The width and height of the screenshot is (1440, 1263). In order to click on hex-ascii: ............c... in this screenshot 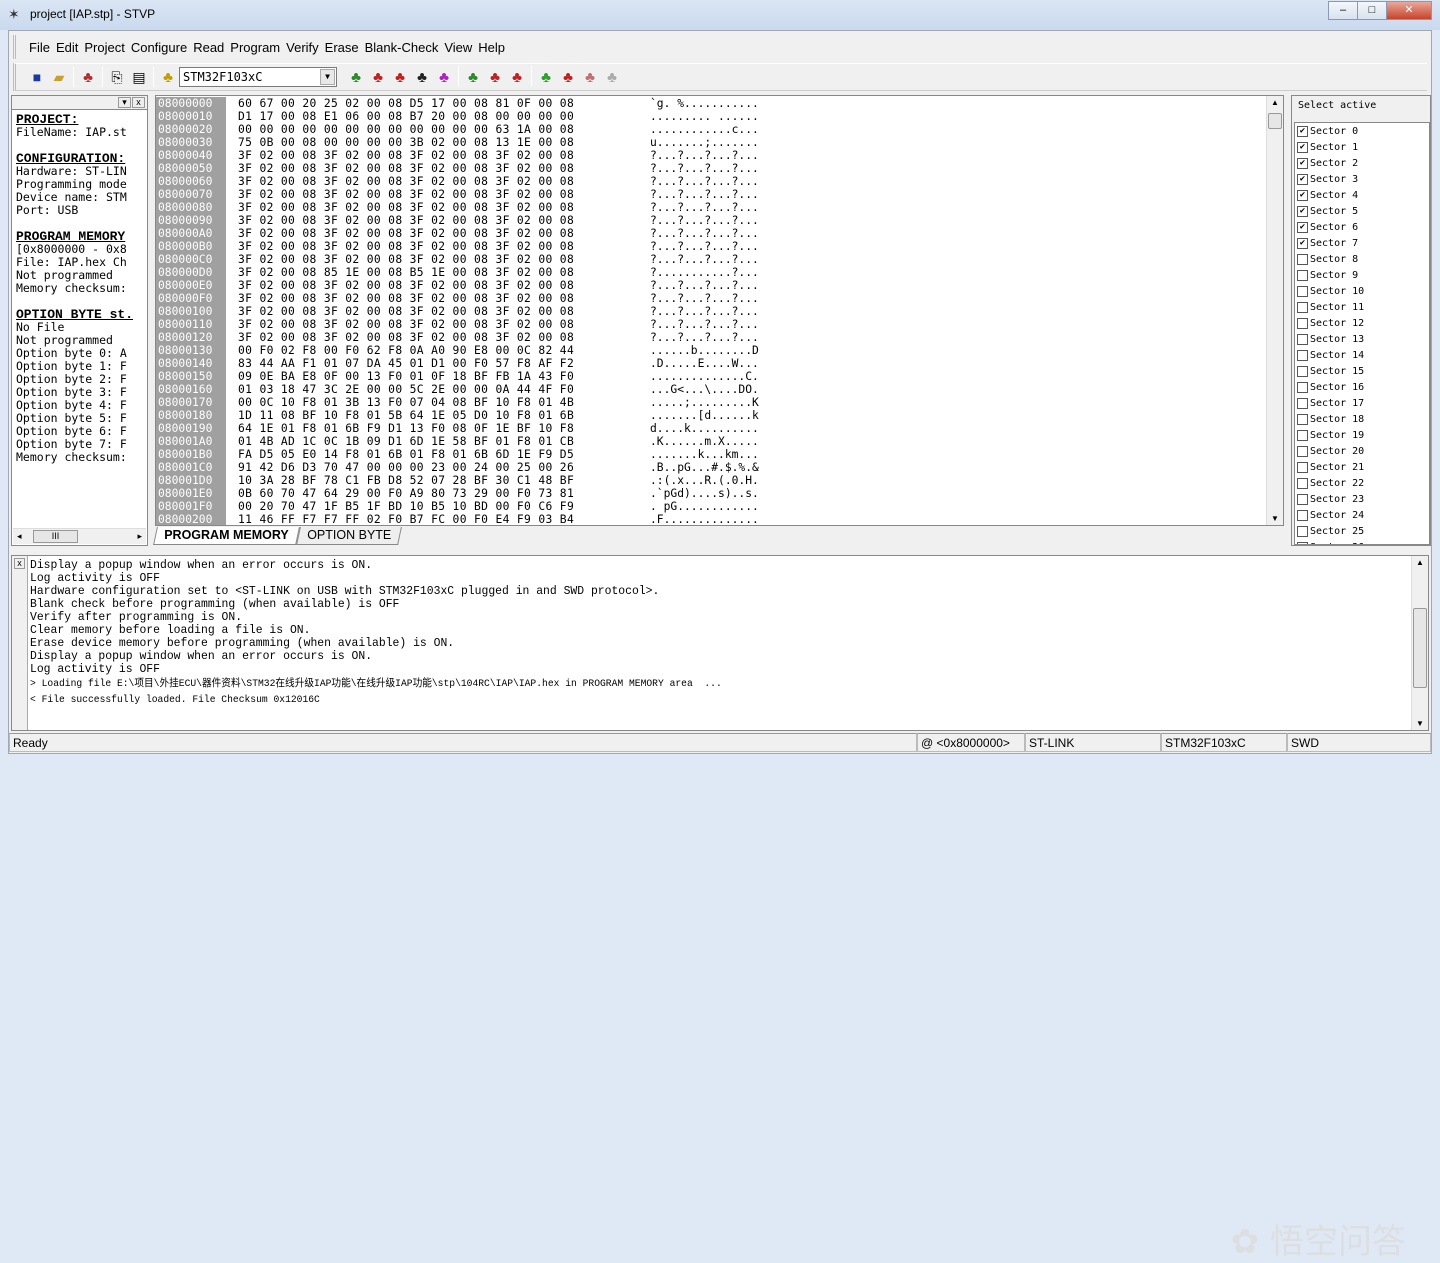, I will do `click(704, 129)`.